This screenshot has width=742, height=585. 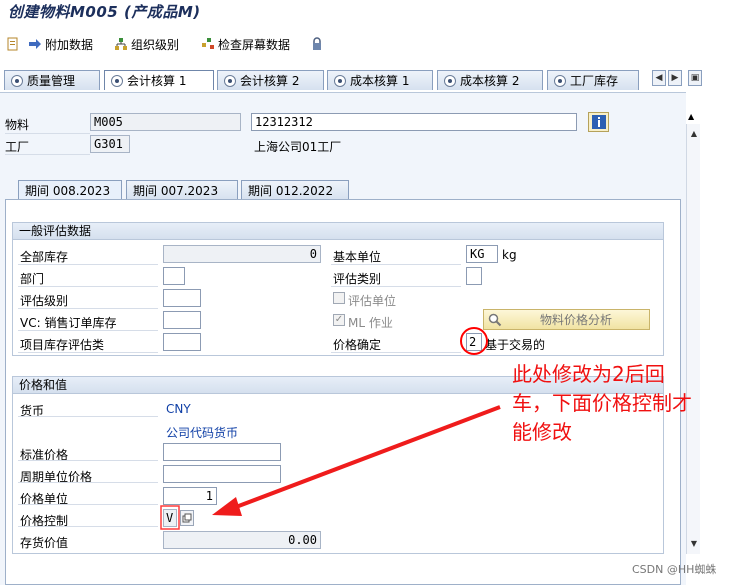 I want to click on arrow-head, so click(x=227, y=506).